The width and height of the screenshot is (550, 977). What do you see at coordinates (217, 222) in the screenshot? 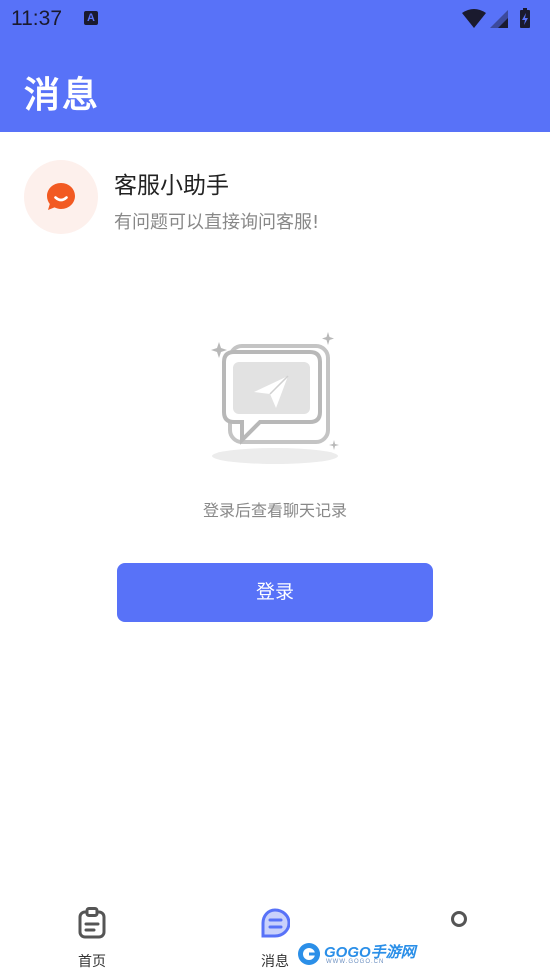
I see `assistant-description: 有问题可以直接询问客服!` at bounding box center [217, 222].